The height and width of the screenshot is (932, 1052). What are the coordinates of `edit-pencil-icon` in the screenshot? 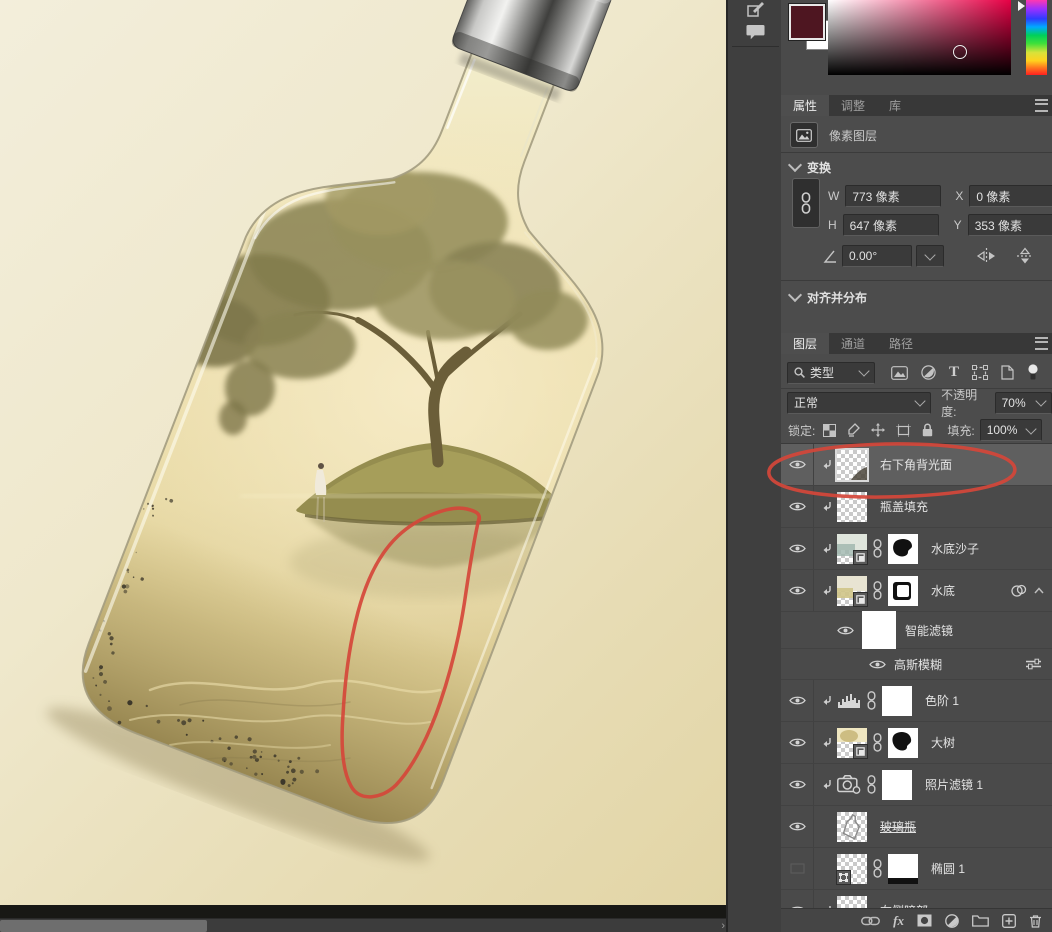 It's located at (756, 10).